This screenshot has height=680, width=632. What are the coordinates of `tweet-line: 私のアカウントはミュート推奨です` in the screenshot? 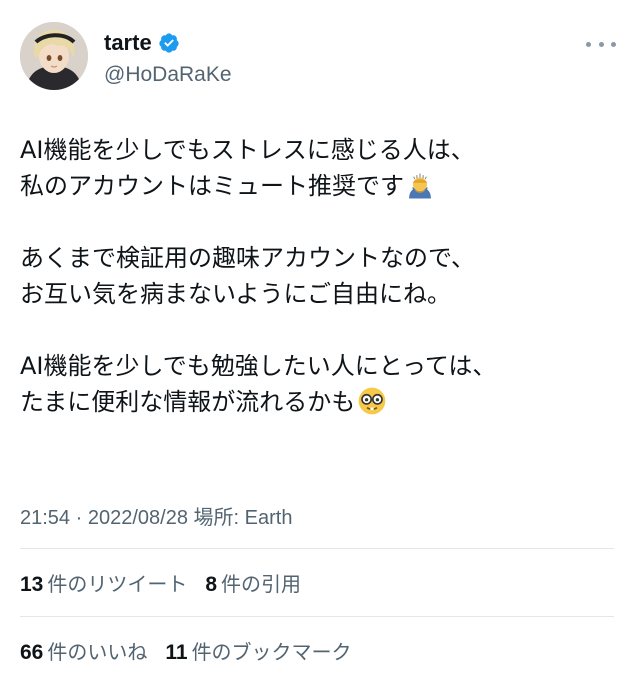 It's located at (212, 186).